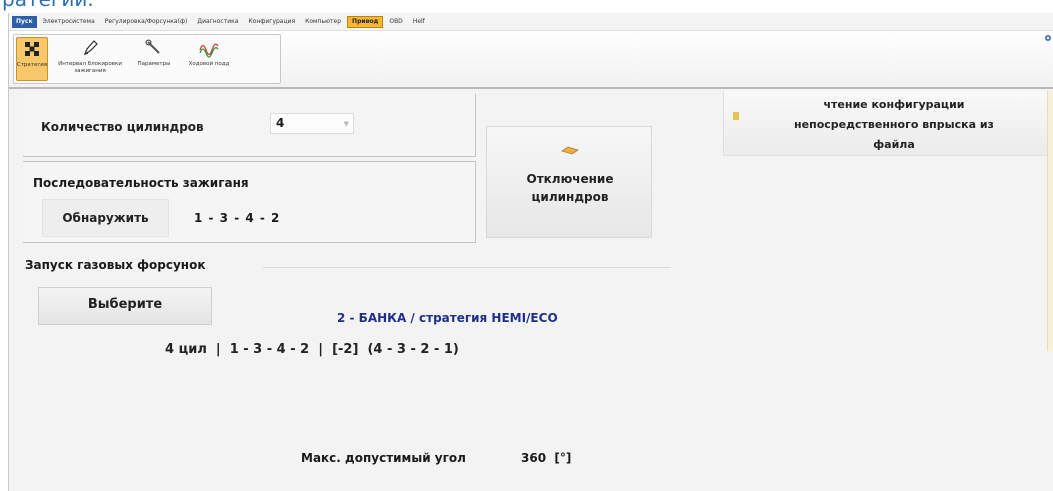 The image size is (1053, 491). Describe the element at coordinates (546, 458) in the screenshot. I see `max-angle-value: 360 [°]` at that location.